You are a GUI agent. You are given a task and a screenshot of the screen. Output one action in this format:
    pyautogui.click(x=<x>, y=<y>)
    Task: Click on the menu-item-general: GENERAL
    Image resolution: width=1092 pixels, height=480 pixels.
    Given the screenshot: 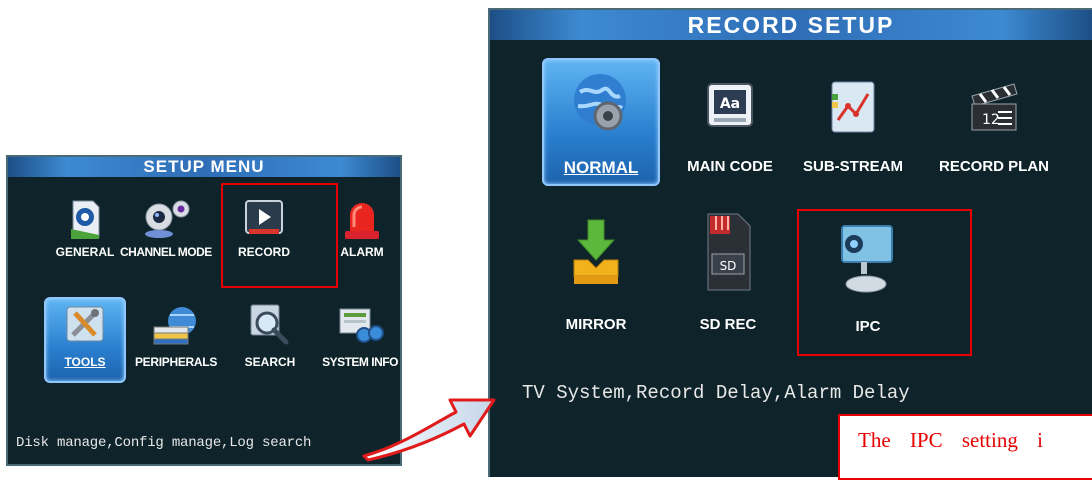 What is the action you would take?
    pyautogui.click(x=85, y=230)
    